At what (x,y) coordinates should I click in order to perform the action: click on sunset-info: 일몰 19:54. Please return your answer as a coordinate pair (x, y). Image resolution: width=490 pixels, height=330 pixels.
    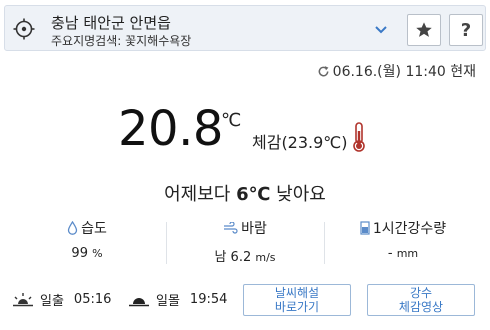
    Looking at the image, I should click on (177, 299).